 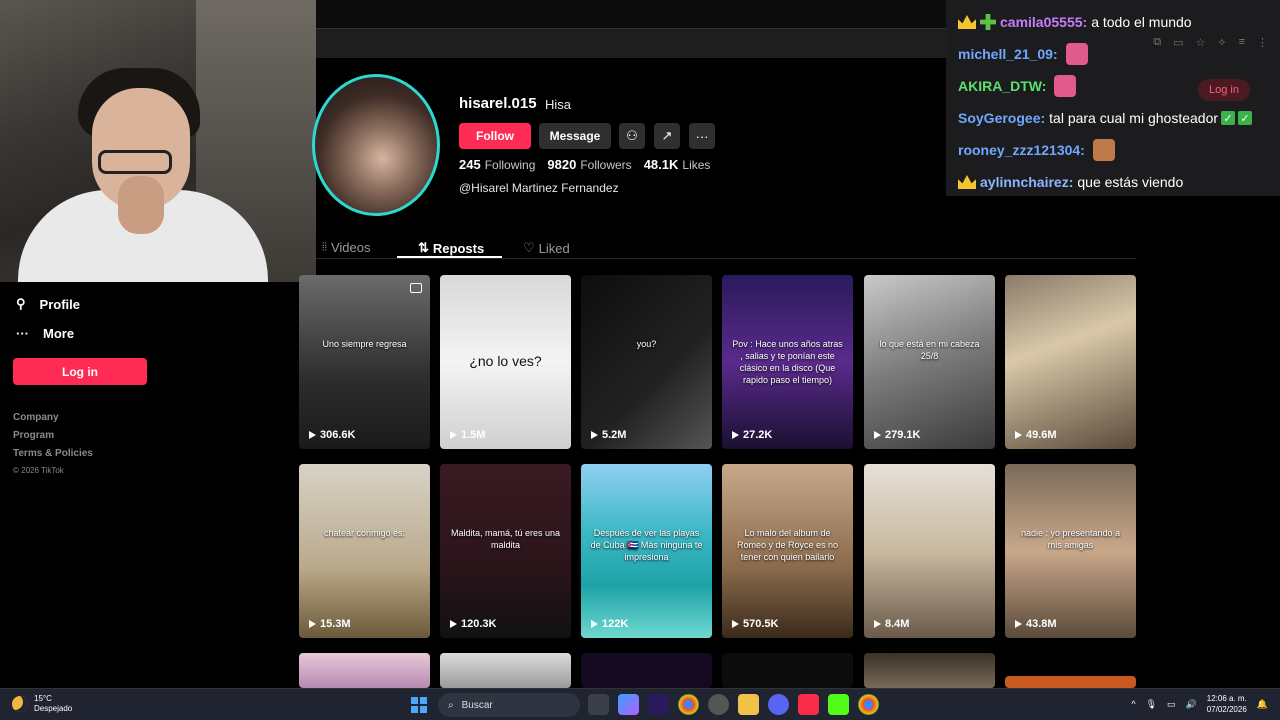 What do you see at coordinates (929, 551) in the screenshot?
I see `video-tile: 8.4M` at bounding box center [929, 551].